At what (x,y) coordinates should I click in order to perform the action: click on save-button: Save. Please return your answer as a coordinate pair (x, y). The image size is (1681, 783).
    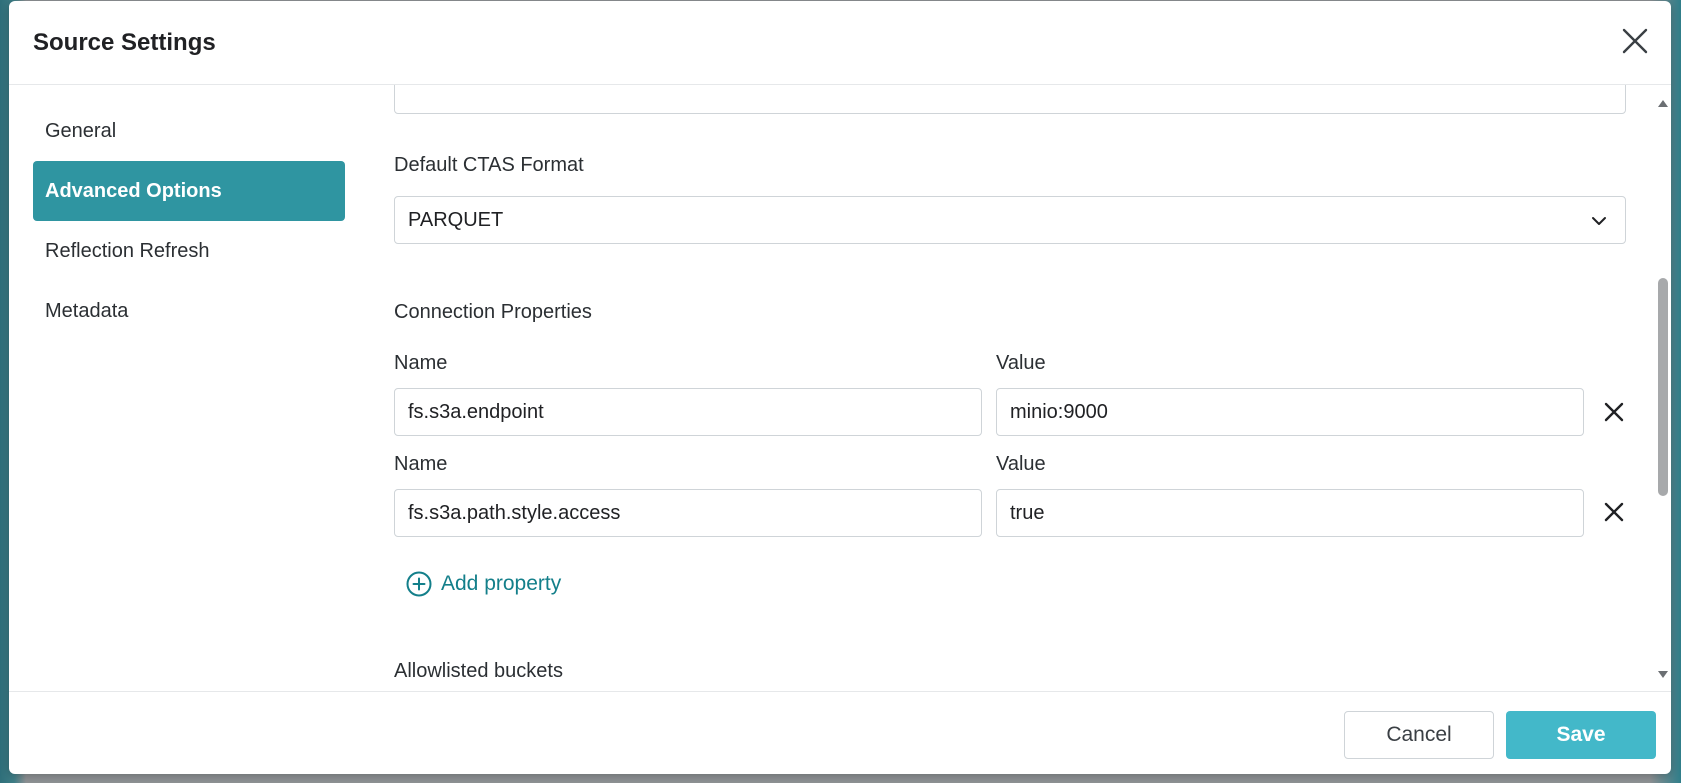
    Looking at the image, I should click on (1581, 735).